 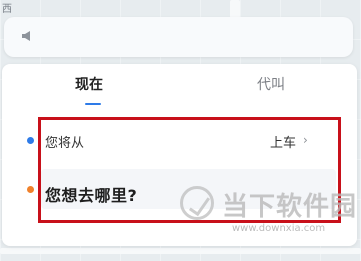 I want to click on tab-call-for-others: 代叫, so click(x=271, y=85).